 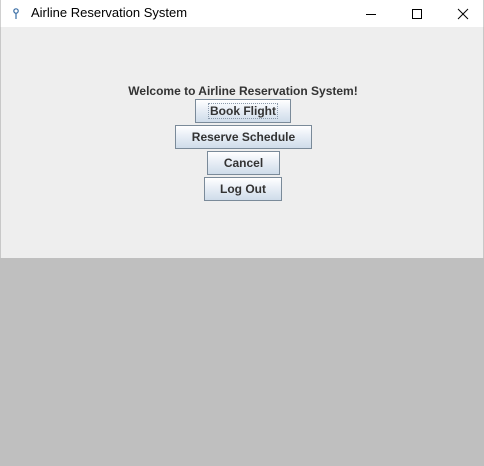 I want to click on log-out-label: Log Out, so click(x=243, y=189).